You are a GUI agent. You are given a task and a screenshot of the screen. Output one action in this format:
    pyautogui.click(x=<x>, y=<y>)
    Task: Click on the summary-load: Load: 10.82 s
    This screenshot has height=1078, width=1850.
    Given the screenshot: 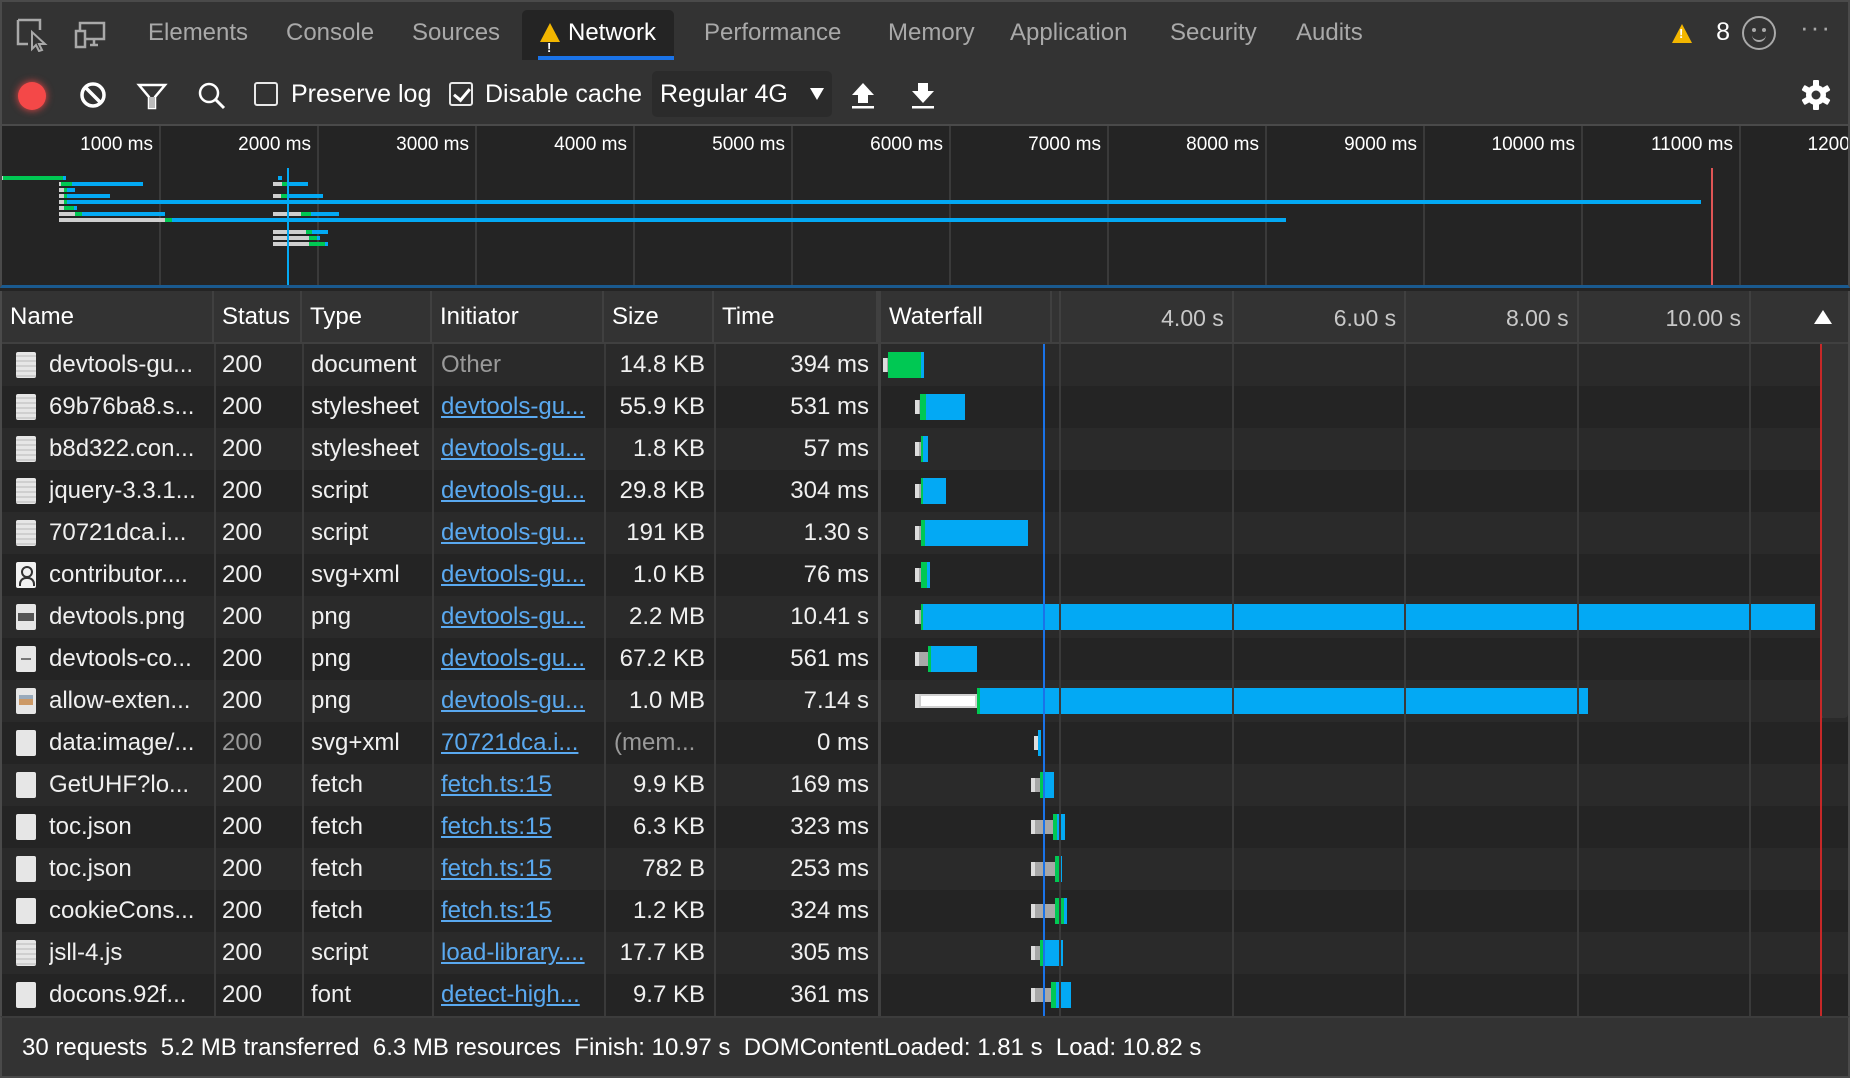 What is the action you would take?
    pyautogui.click(x=1128, y=1047)
    